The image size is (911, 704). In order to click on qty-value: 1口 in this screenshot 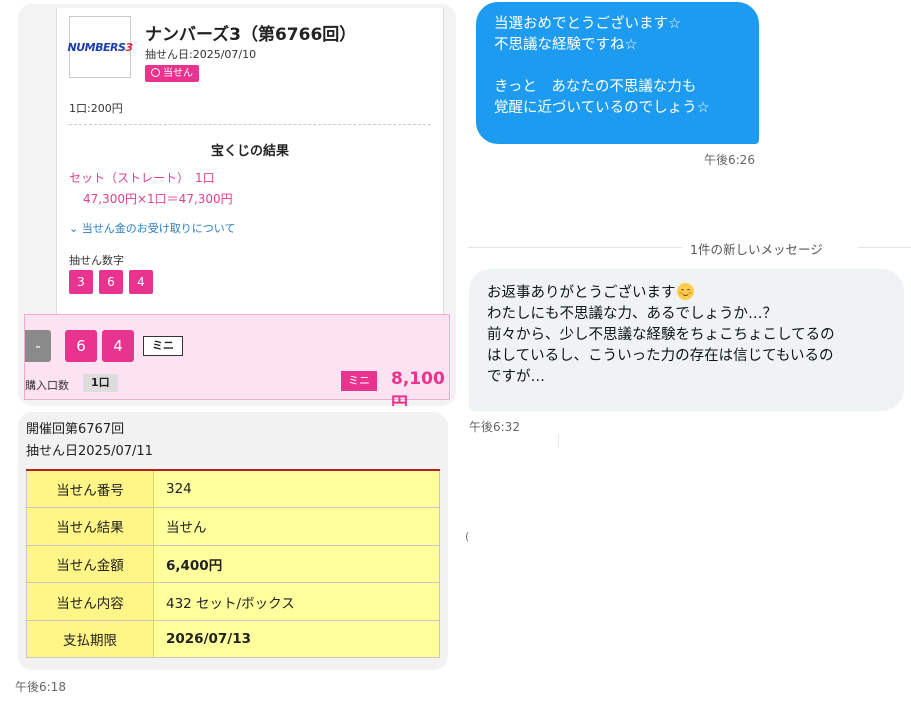, I will do `click(100, 383)`.